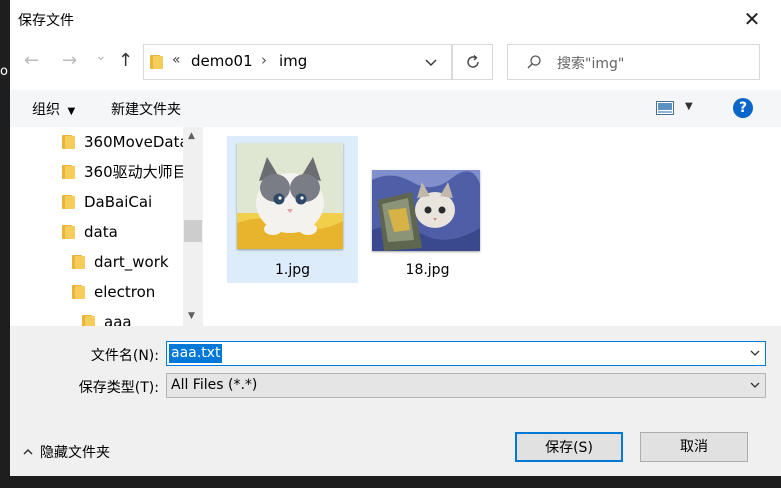 This screenshot has height=488, width=781. What do you see at coordinates (118, 388) in the screenshot?
I see `filetype-label: 保存类型(T):` at bounding box center [118, 388].